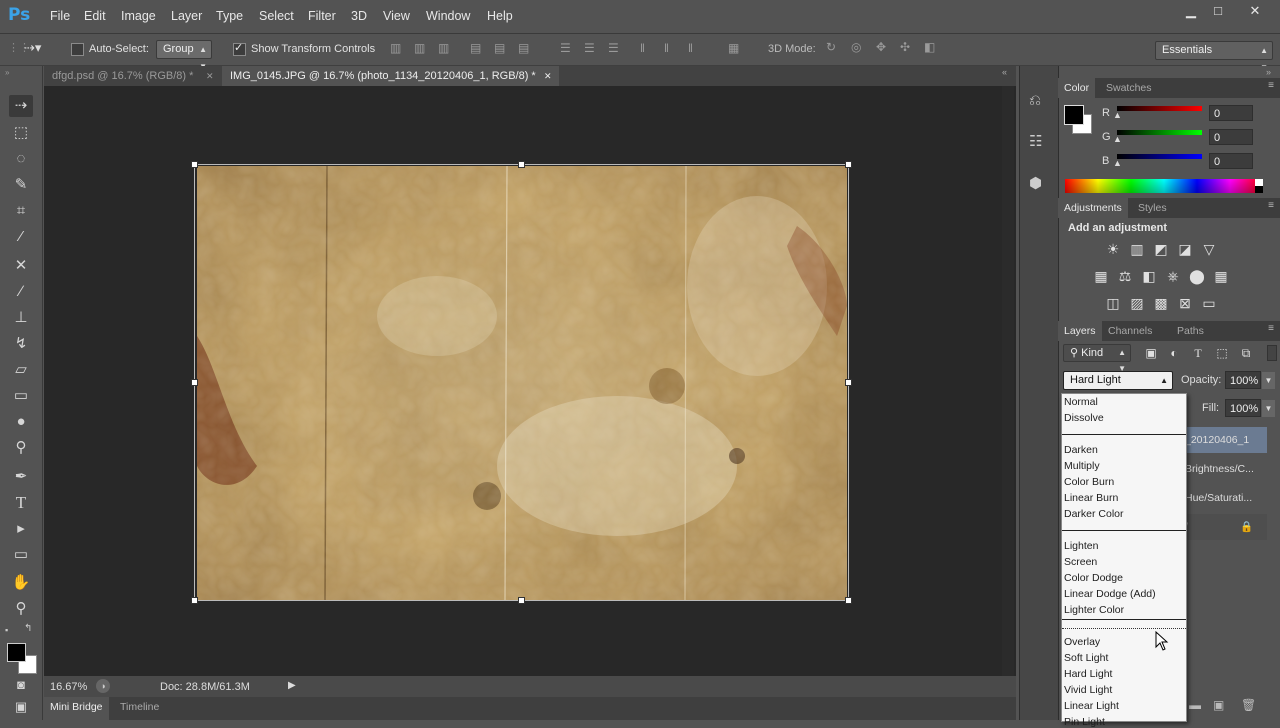 The image size is (1280, 728). I want to click on hand-tool-icon: ✋, so click(21, 583).